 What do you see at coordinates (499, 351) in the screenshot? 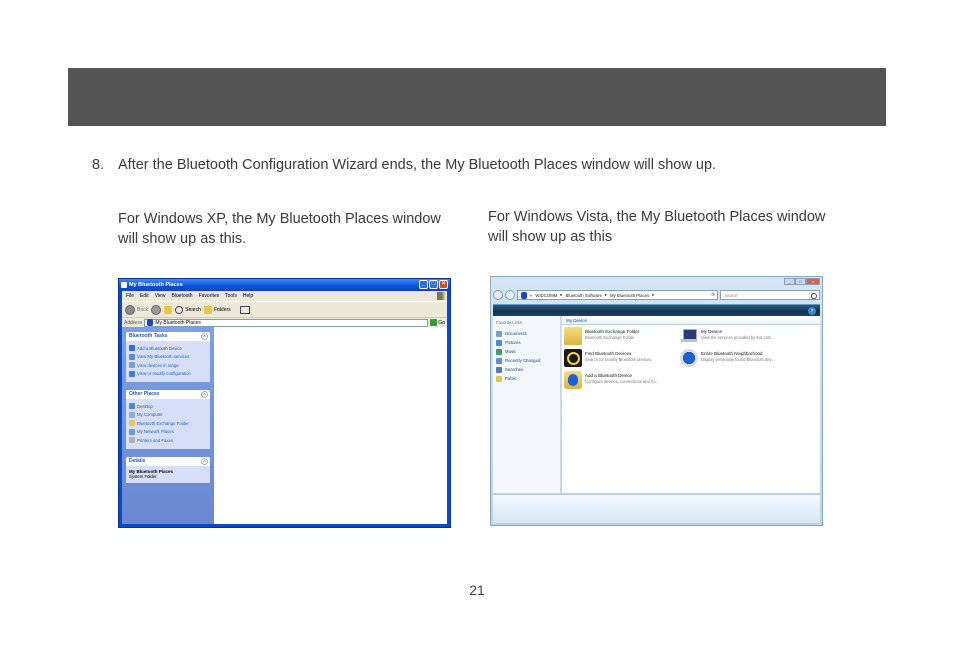
I see `music-icon` at bounding box center [499, 351].